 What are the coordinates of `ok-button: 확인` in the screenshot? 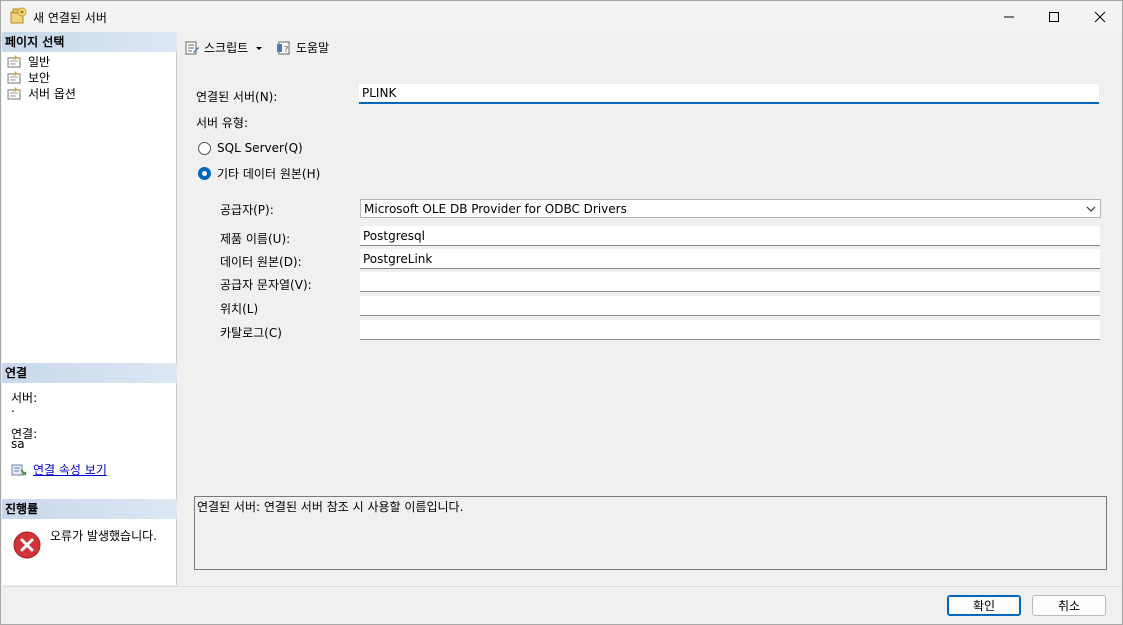 It's located at (984, 605).